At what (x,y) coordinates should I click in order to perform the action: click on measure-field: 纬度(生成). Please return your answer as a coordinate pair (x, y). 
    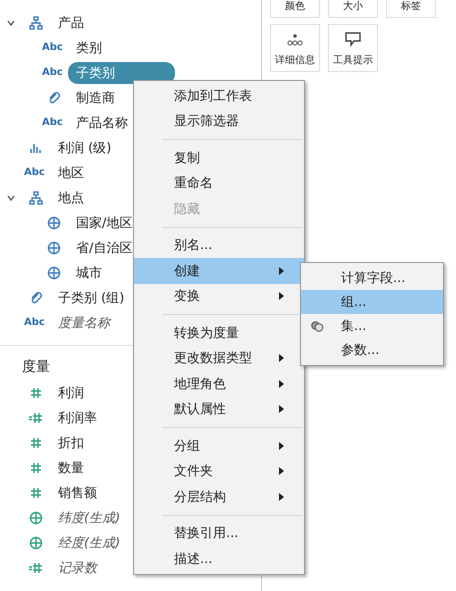
    Looking at the image, I should click on (92, 517).